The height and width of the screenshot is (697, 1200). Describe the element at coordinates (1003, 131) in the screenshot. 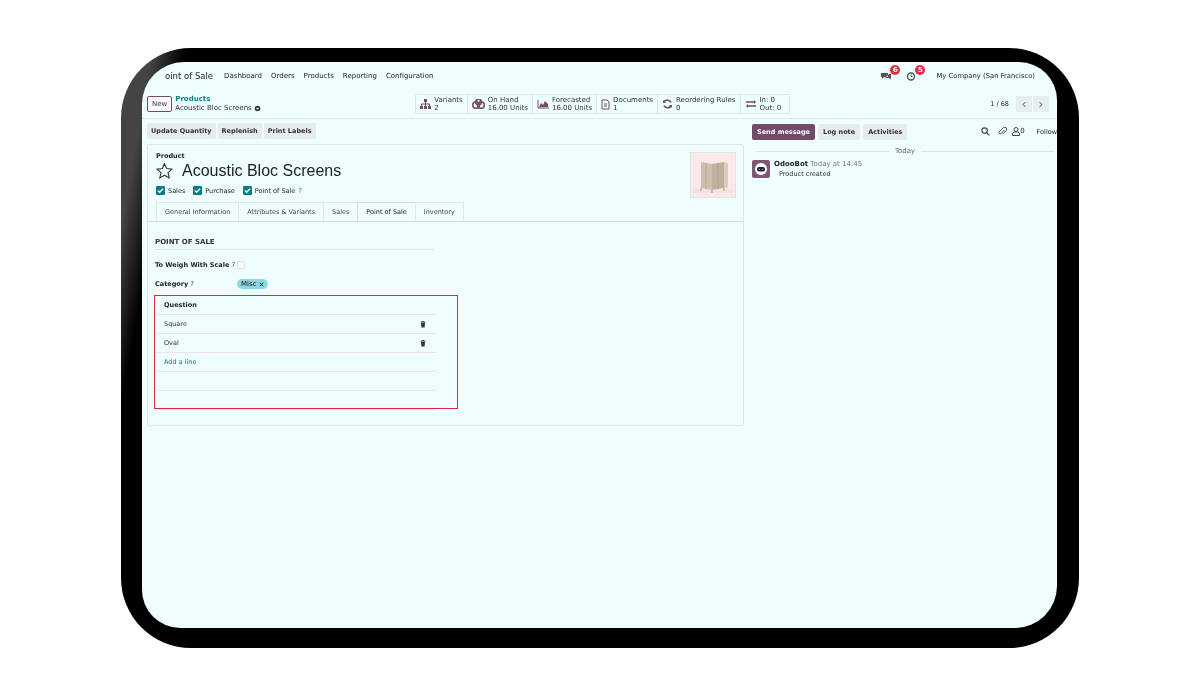

I see `paperclip-icon` at that location.